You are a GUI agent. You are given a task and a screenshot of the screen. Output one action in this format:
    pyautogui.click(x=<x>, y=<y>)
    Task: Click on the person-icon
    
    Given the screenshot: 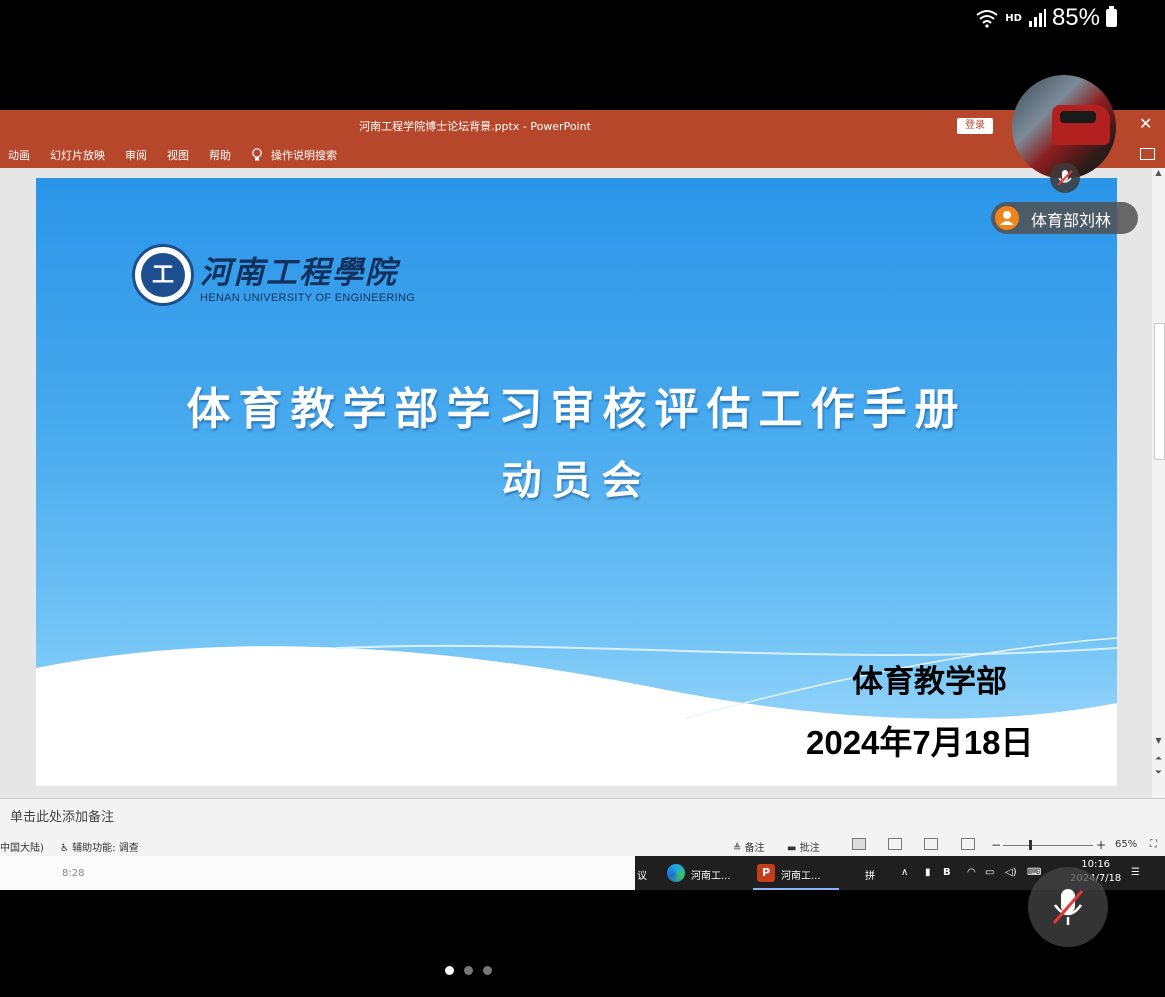 What is the action you would take?
    pyautogui.click(x=1007, y=218)
    